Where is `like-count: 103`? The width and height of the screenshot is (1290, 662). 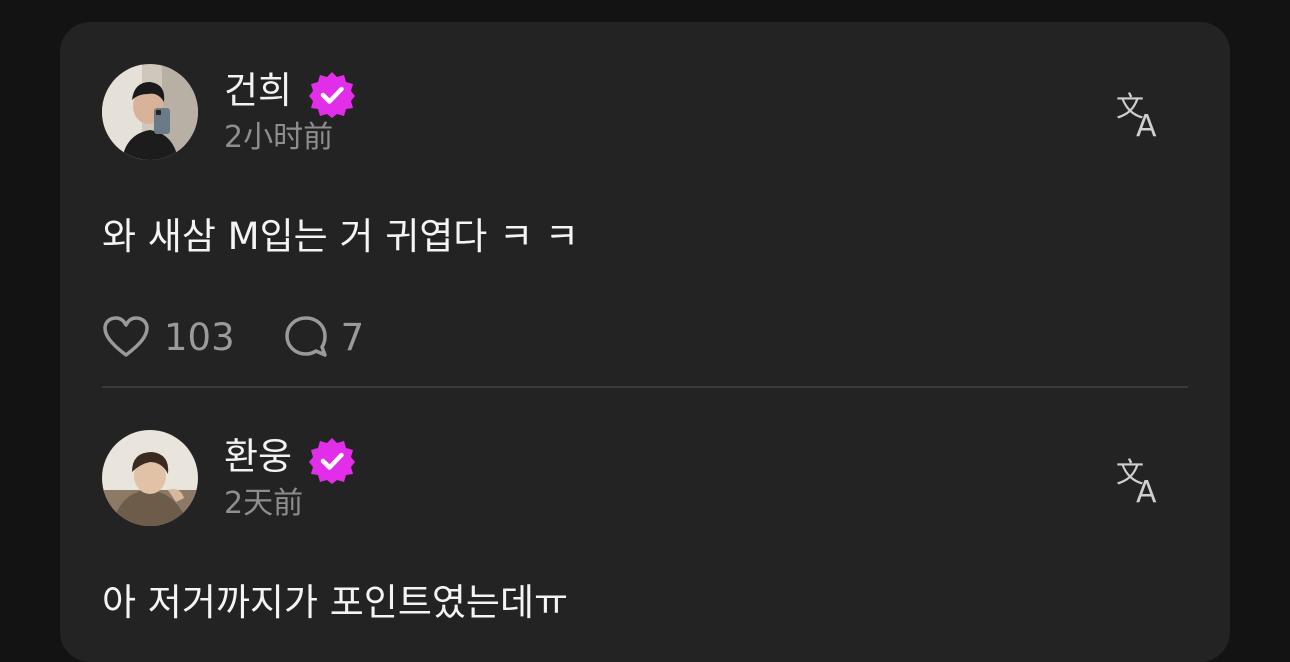
like-count: 103 is located at coordinates (199, 337).